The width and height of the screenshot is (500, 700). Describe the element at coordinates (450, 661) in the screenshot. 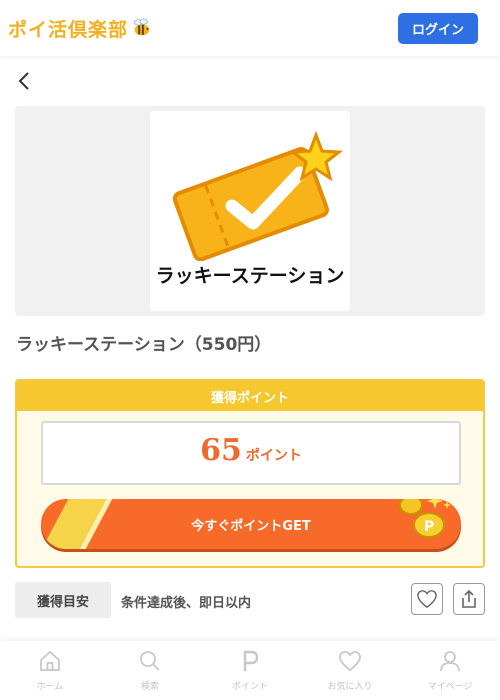

I see `person-icon` at that location.